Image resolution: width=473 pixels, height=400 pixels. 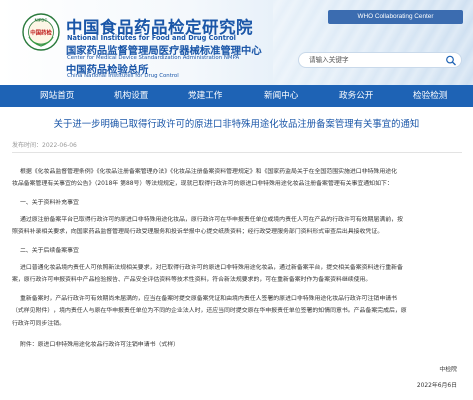 I want to click on search-icon, so click(x=451, y=60).